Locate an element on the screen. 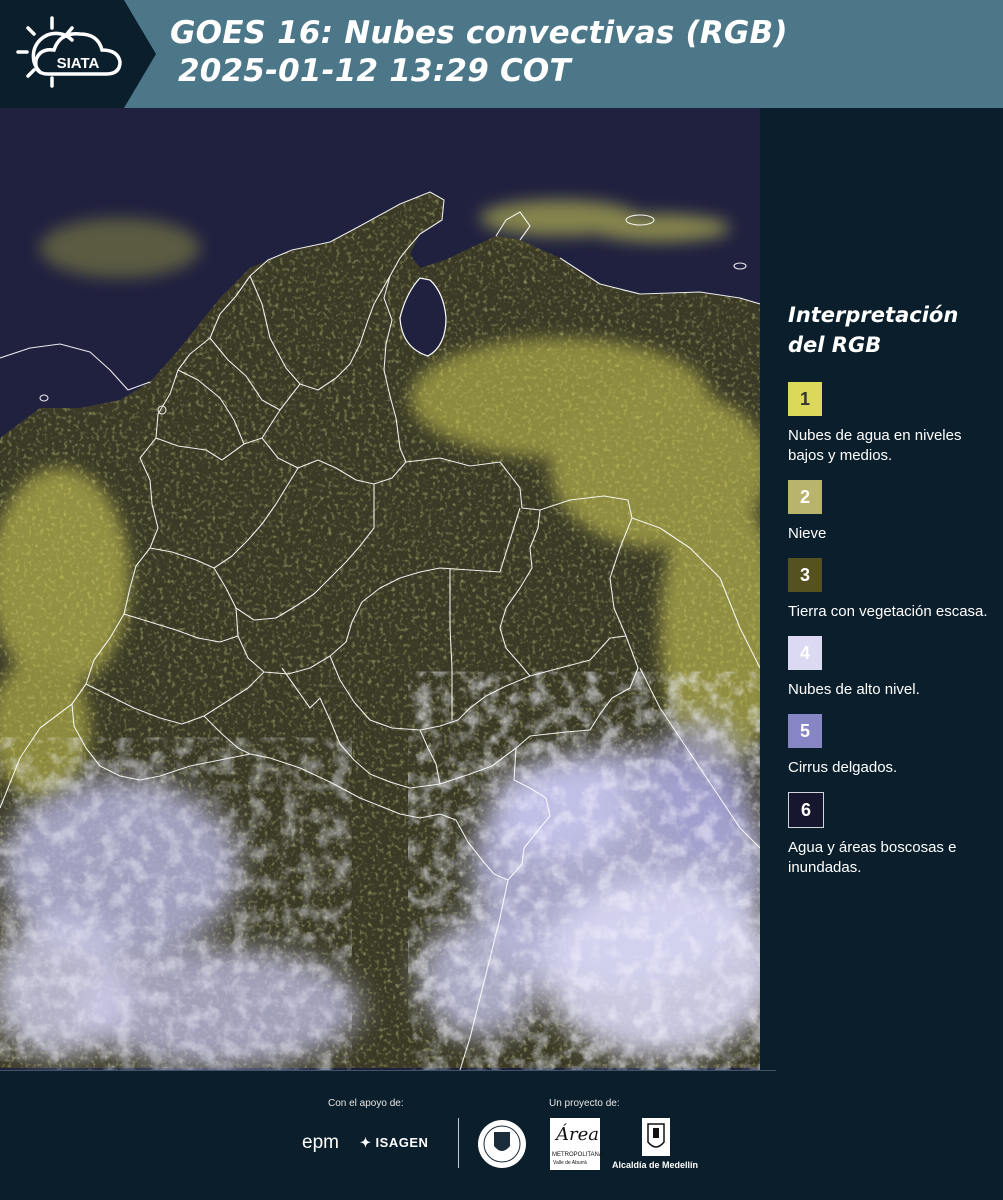 This screenshot has width=1003, height=1200. area-logo-sub2: Valle de Aburrá is located at coordinates (570, 1163).